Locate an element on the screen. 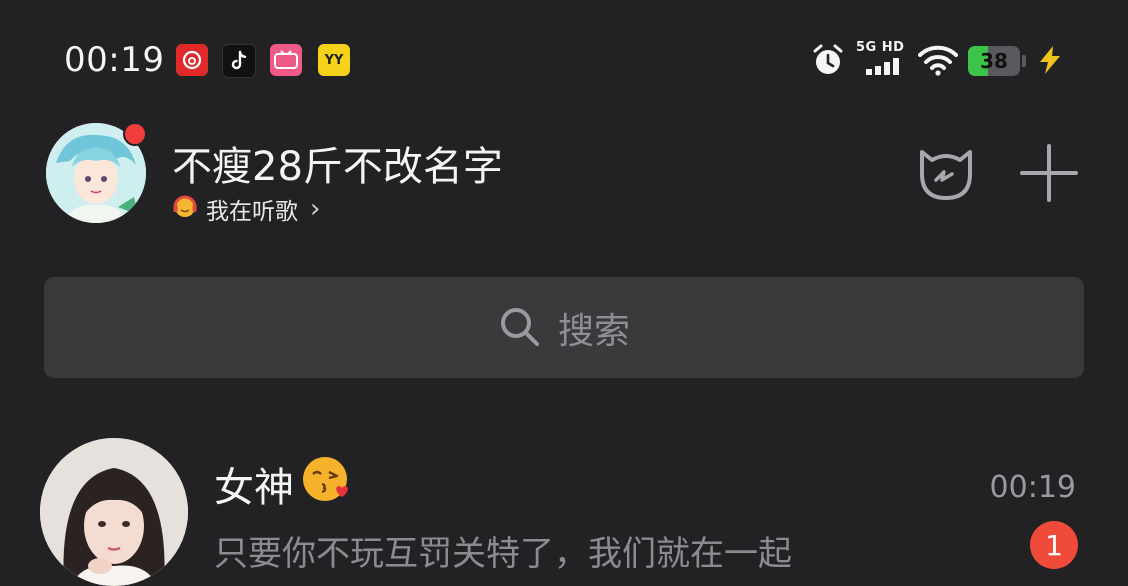 This screenshot has width=1128, height=586. charging-bolt-icon is located at coordinates (1050, 62).